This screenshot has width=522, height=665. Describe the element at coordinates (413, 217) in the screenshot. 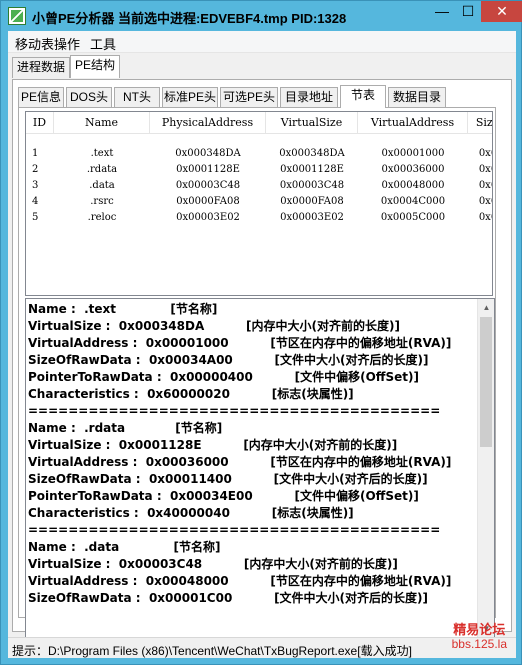

I see `cell-virtual-address: 0x0005C000` at that location.